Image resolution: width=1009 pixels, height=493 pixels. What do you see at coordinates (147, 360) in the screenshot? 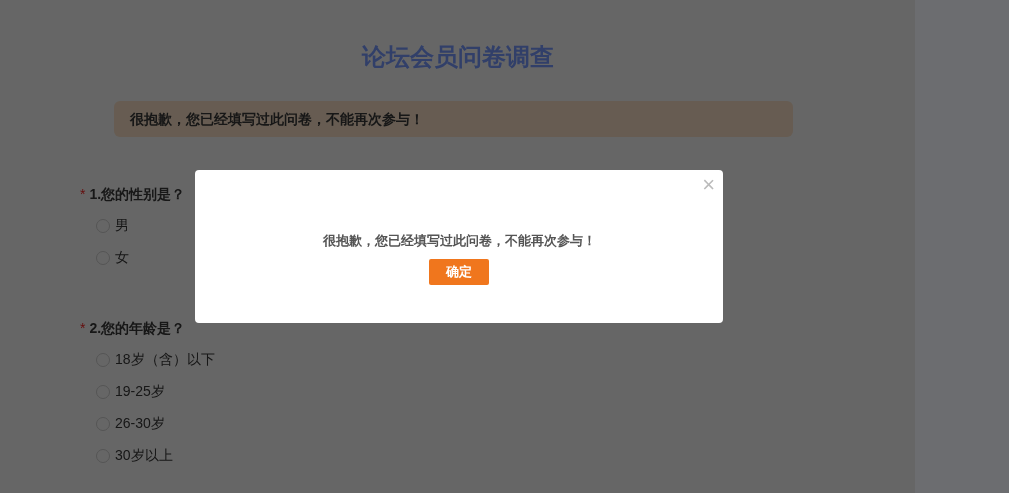
I see `radio-option: 18岁（含）以下` at bounding box center [147, 360].